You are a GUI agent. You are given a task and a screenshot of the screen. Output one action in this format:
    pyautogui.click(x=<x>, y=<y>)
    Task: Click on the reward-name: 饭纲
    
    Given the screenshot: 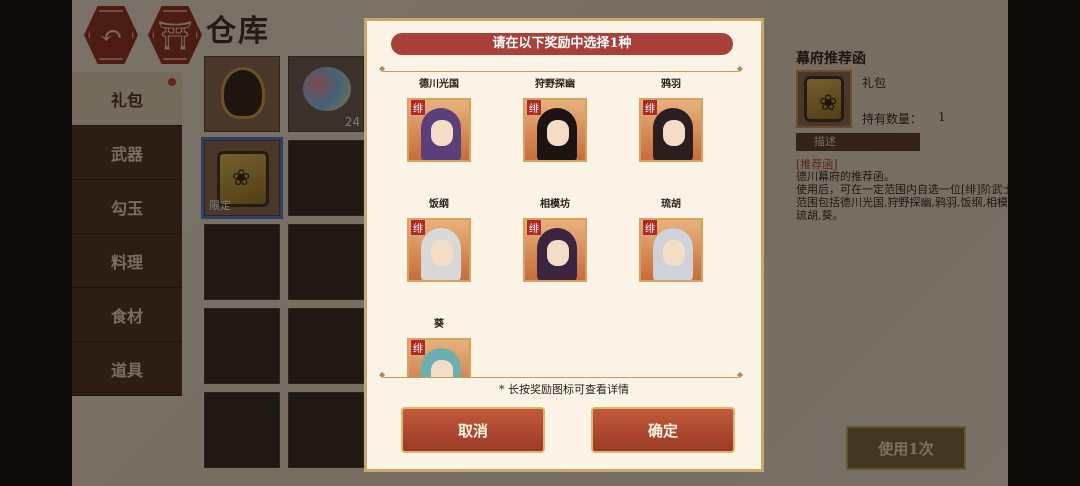 What is the action you would take?
    pyautogui.click(x=439, y=204)
    